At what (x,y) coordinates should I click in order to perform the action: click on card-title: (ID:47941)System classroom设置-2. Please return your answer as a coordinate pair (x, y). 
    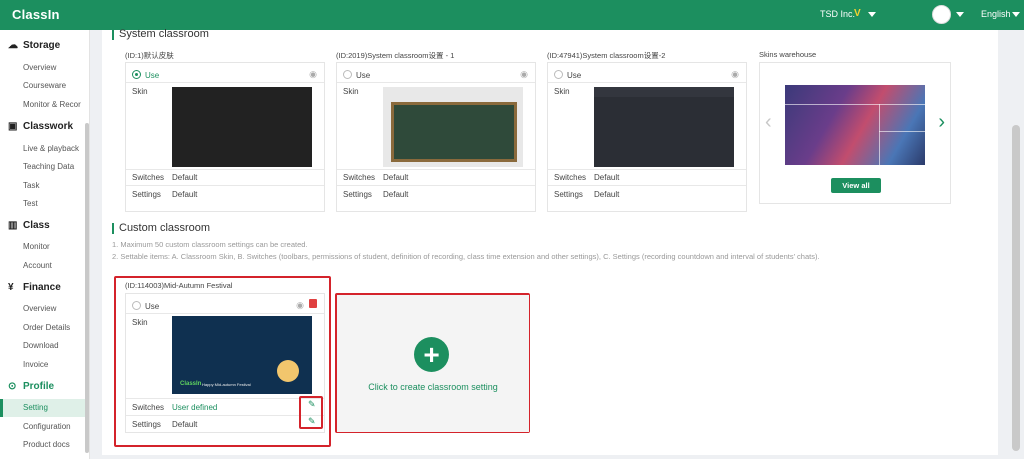
    Looking at the image, I should click on (606, 55).